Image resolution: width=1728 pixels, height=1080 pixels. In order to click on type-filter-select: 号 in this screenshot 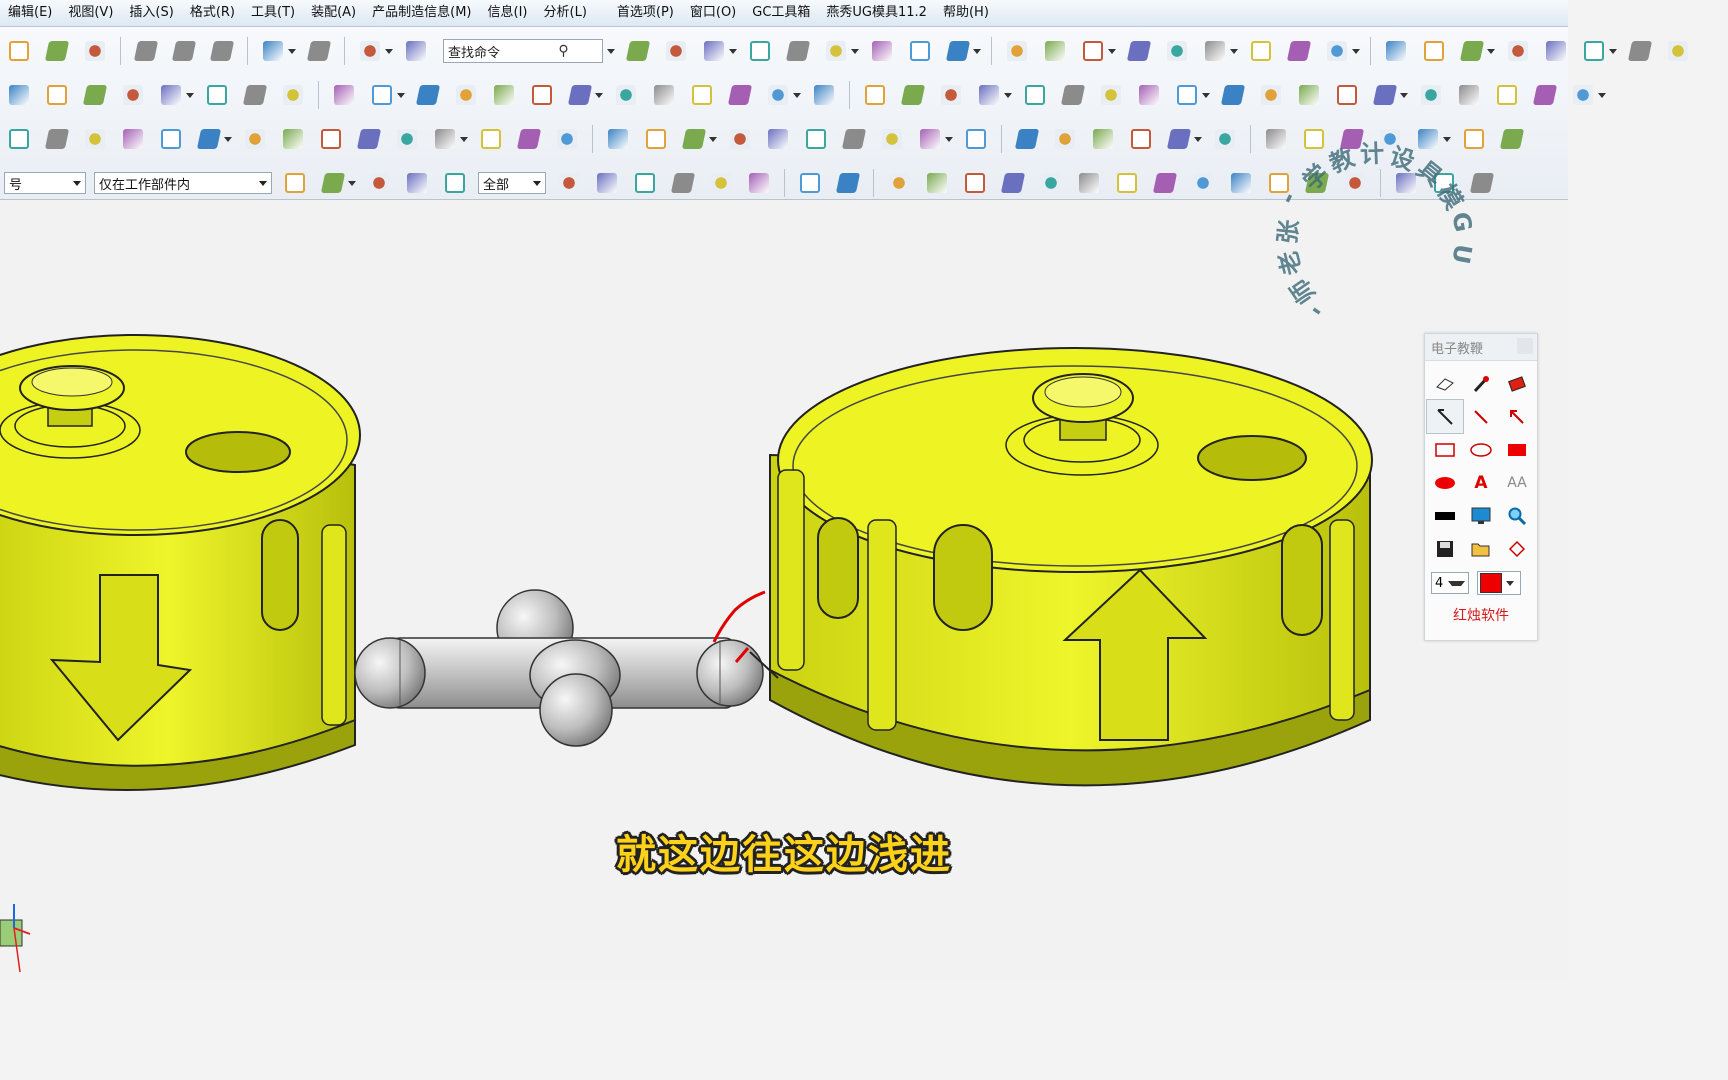, I will do `click(45, 183)`.